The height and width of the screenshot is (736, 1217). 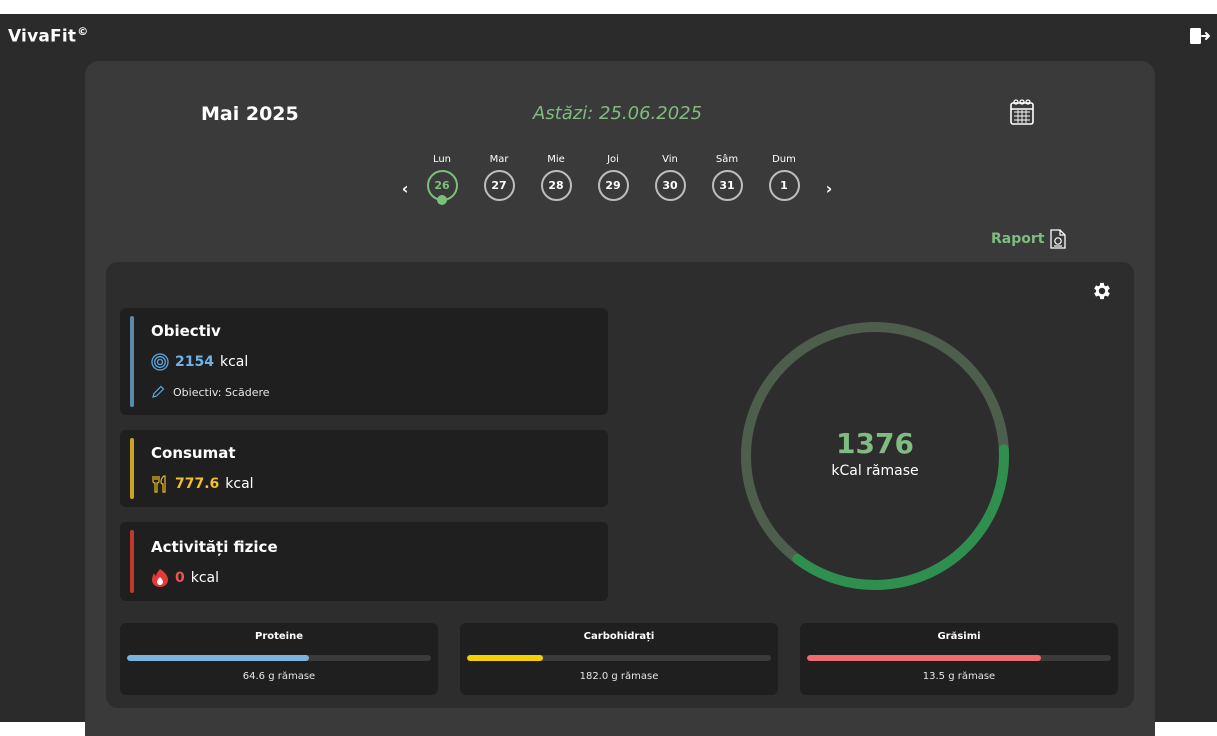 What do you see at coordinates (1022, 112) in the screenshot?
I see `calendar-icon` at bounding box center [1022, 112].